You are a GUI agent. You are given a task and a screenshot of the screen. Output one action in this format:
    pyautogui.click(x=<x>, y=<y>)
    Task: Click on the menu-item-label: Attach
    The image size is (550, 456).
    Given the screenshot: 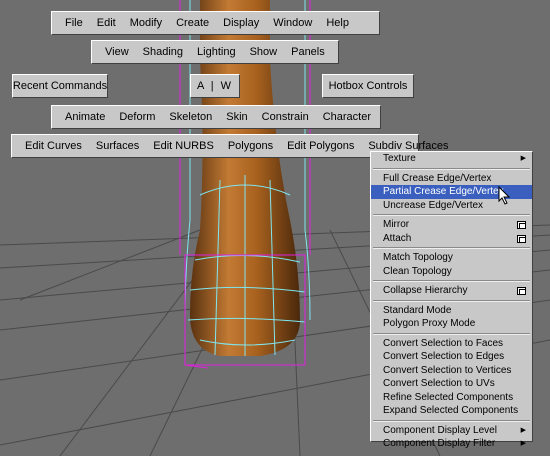 What is the action you would take?
    pyautogui.click(x=397, y=238)
    